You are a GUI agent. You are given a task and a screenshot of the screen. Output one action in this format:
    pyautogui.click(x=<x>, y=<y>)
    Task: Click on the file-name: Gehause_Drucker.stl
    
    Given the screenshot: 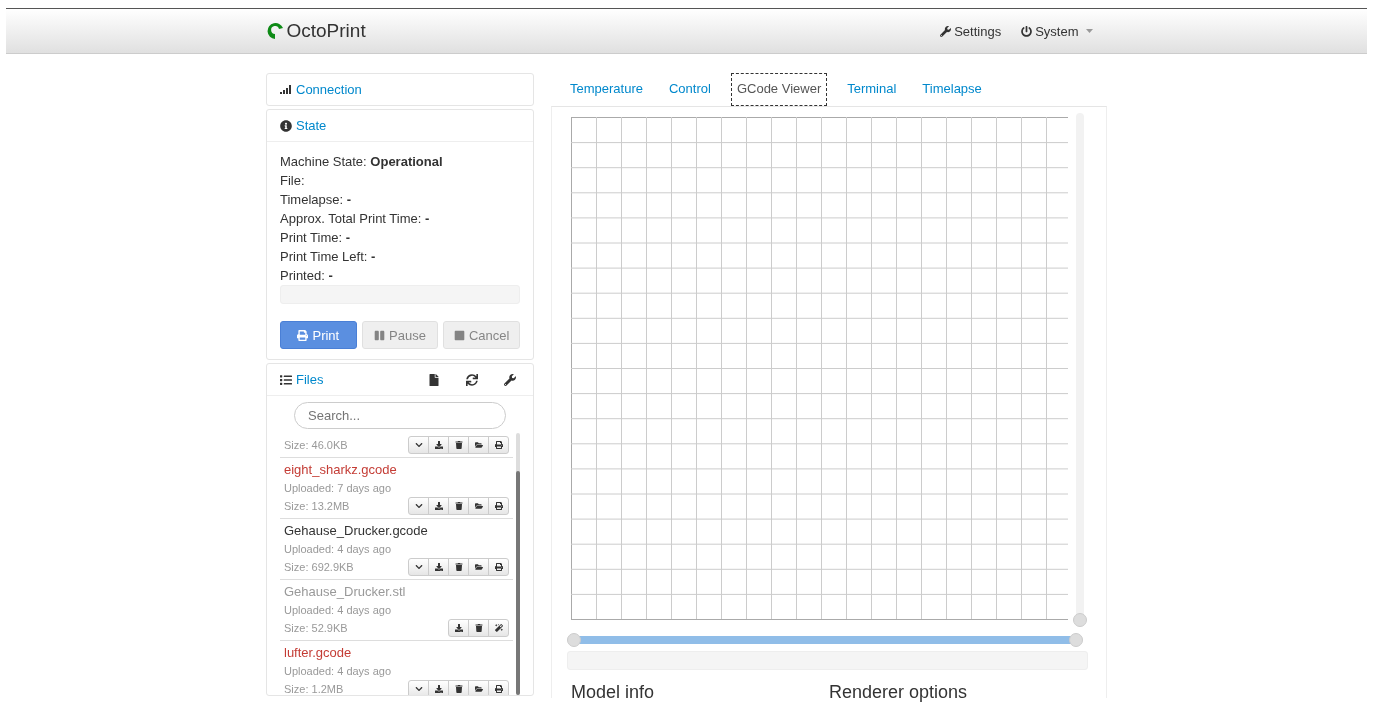 What is the action you would take?
    pyautogui.click(x=396, y=592)
    